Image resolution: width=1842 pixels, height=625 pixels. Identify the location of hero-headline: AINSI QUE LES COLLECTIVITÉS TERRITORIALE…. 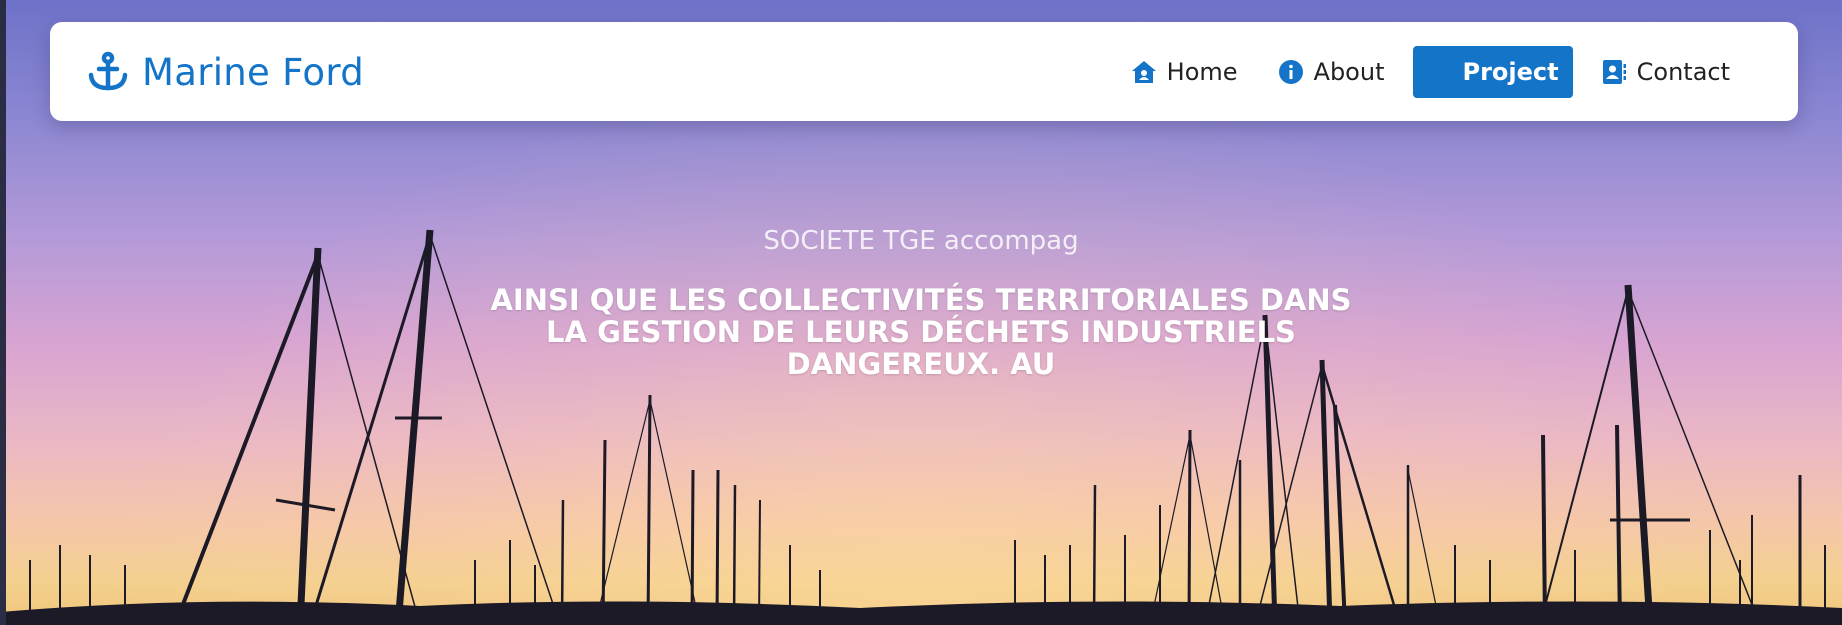
(921, 332).